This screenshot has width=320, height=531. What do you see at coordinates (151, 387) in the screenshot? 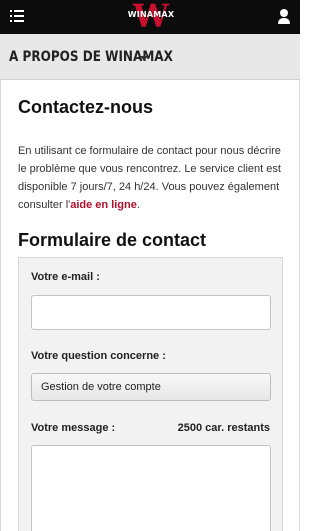
I see `question-select: Gestion de votre compte` at bounding box center [151, 387].